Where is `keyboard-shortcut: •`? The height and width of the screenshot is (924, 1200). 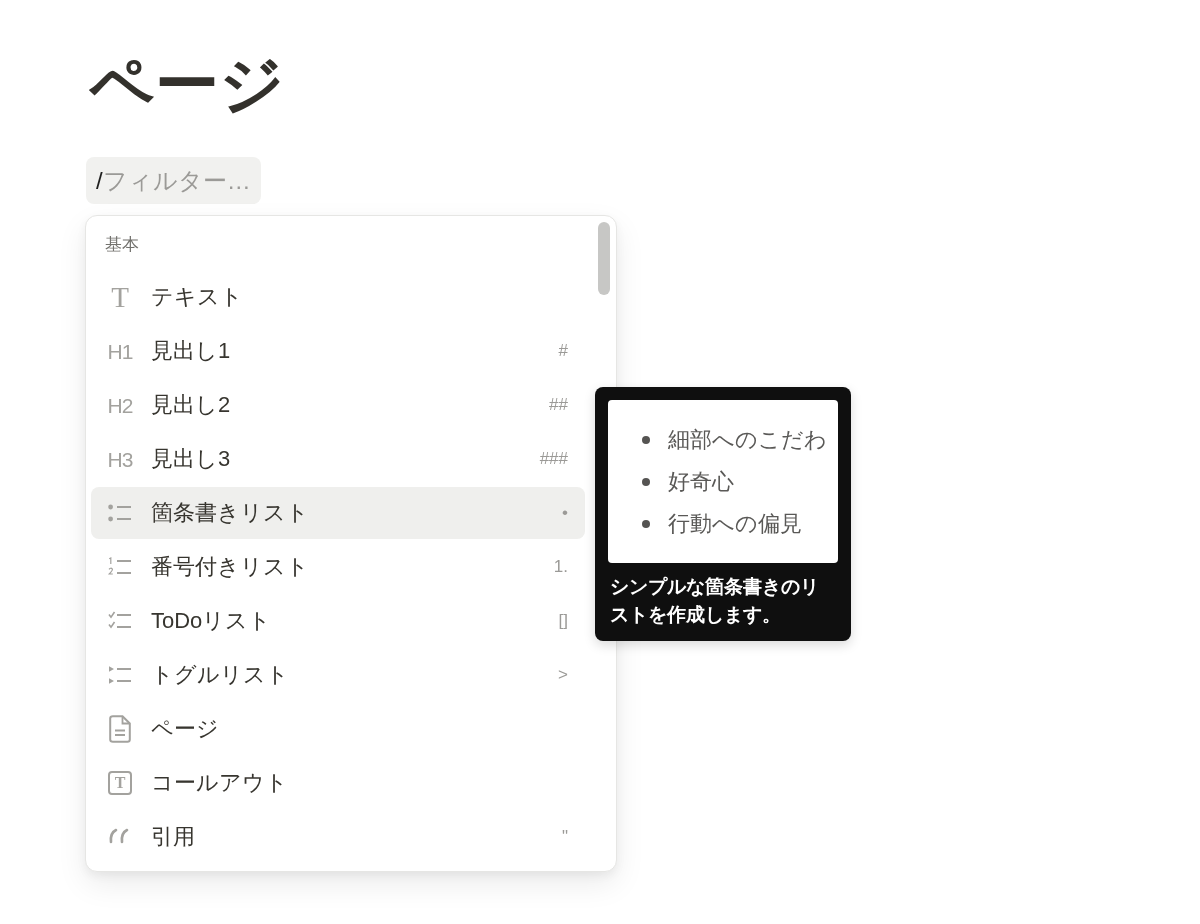
keyboard-shortcut: • is located at coordinates (565, 513).